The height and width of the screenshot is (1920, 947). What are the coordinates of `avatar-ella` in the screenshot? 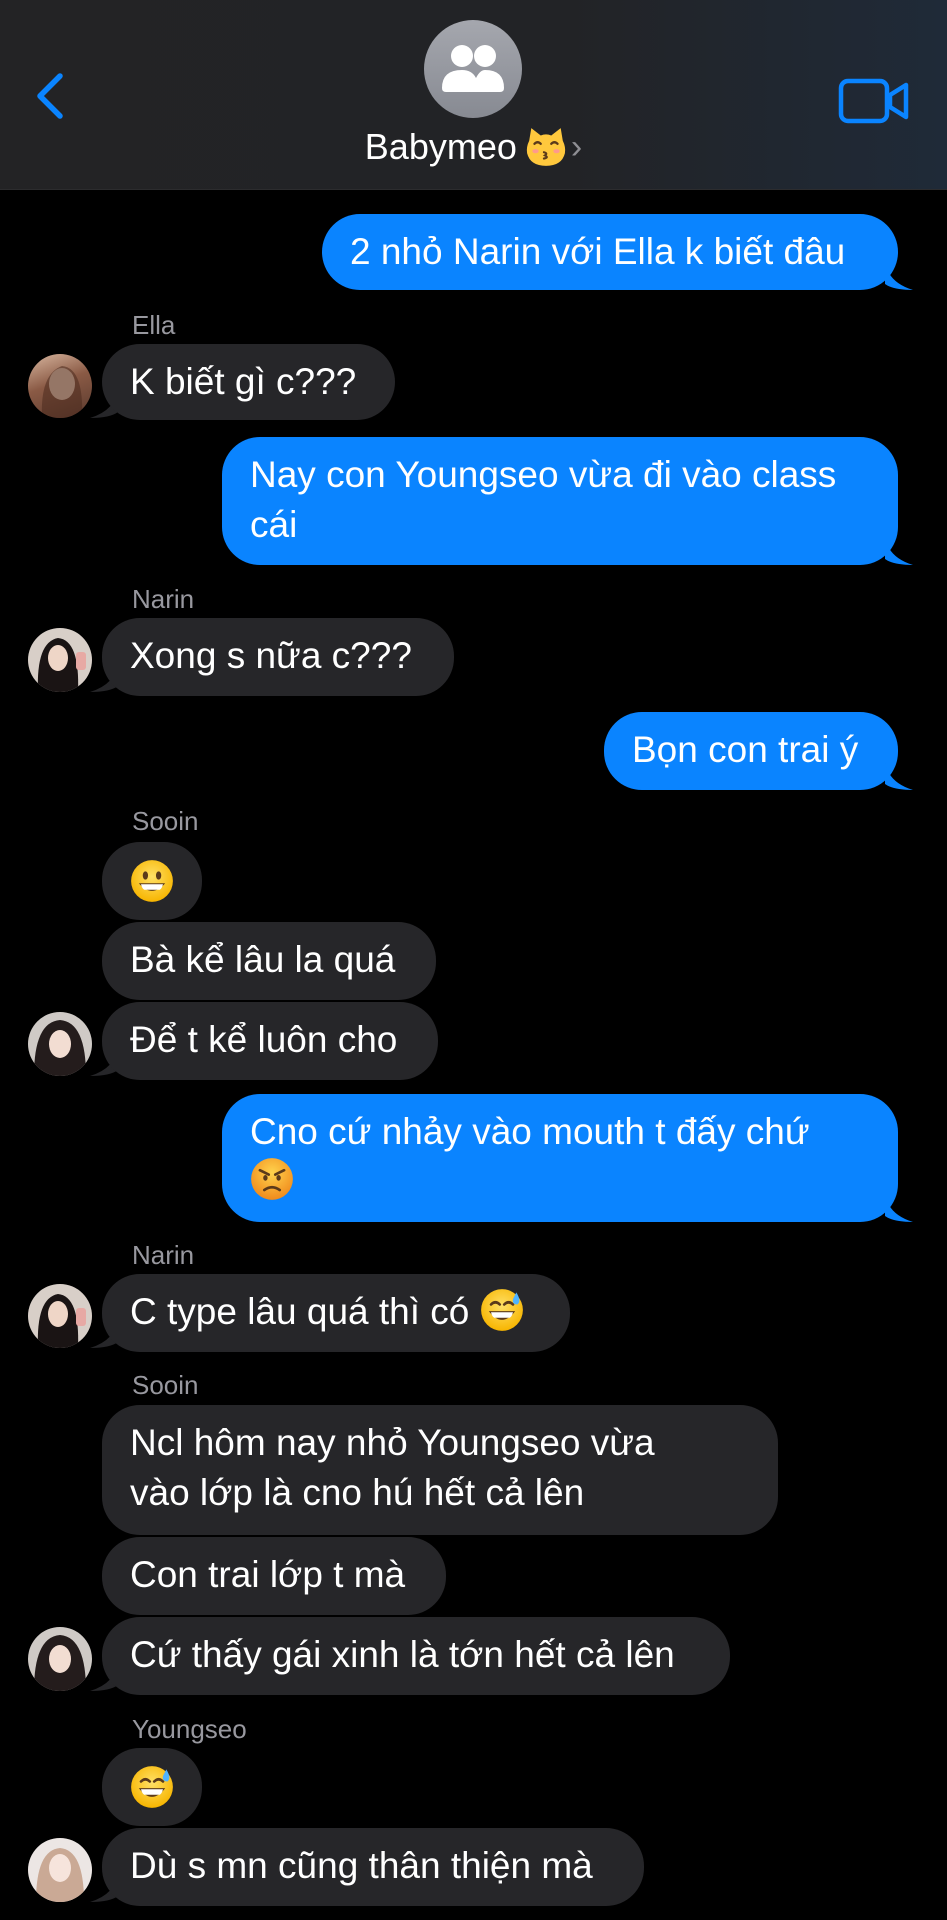 It's located at (60, 386).